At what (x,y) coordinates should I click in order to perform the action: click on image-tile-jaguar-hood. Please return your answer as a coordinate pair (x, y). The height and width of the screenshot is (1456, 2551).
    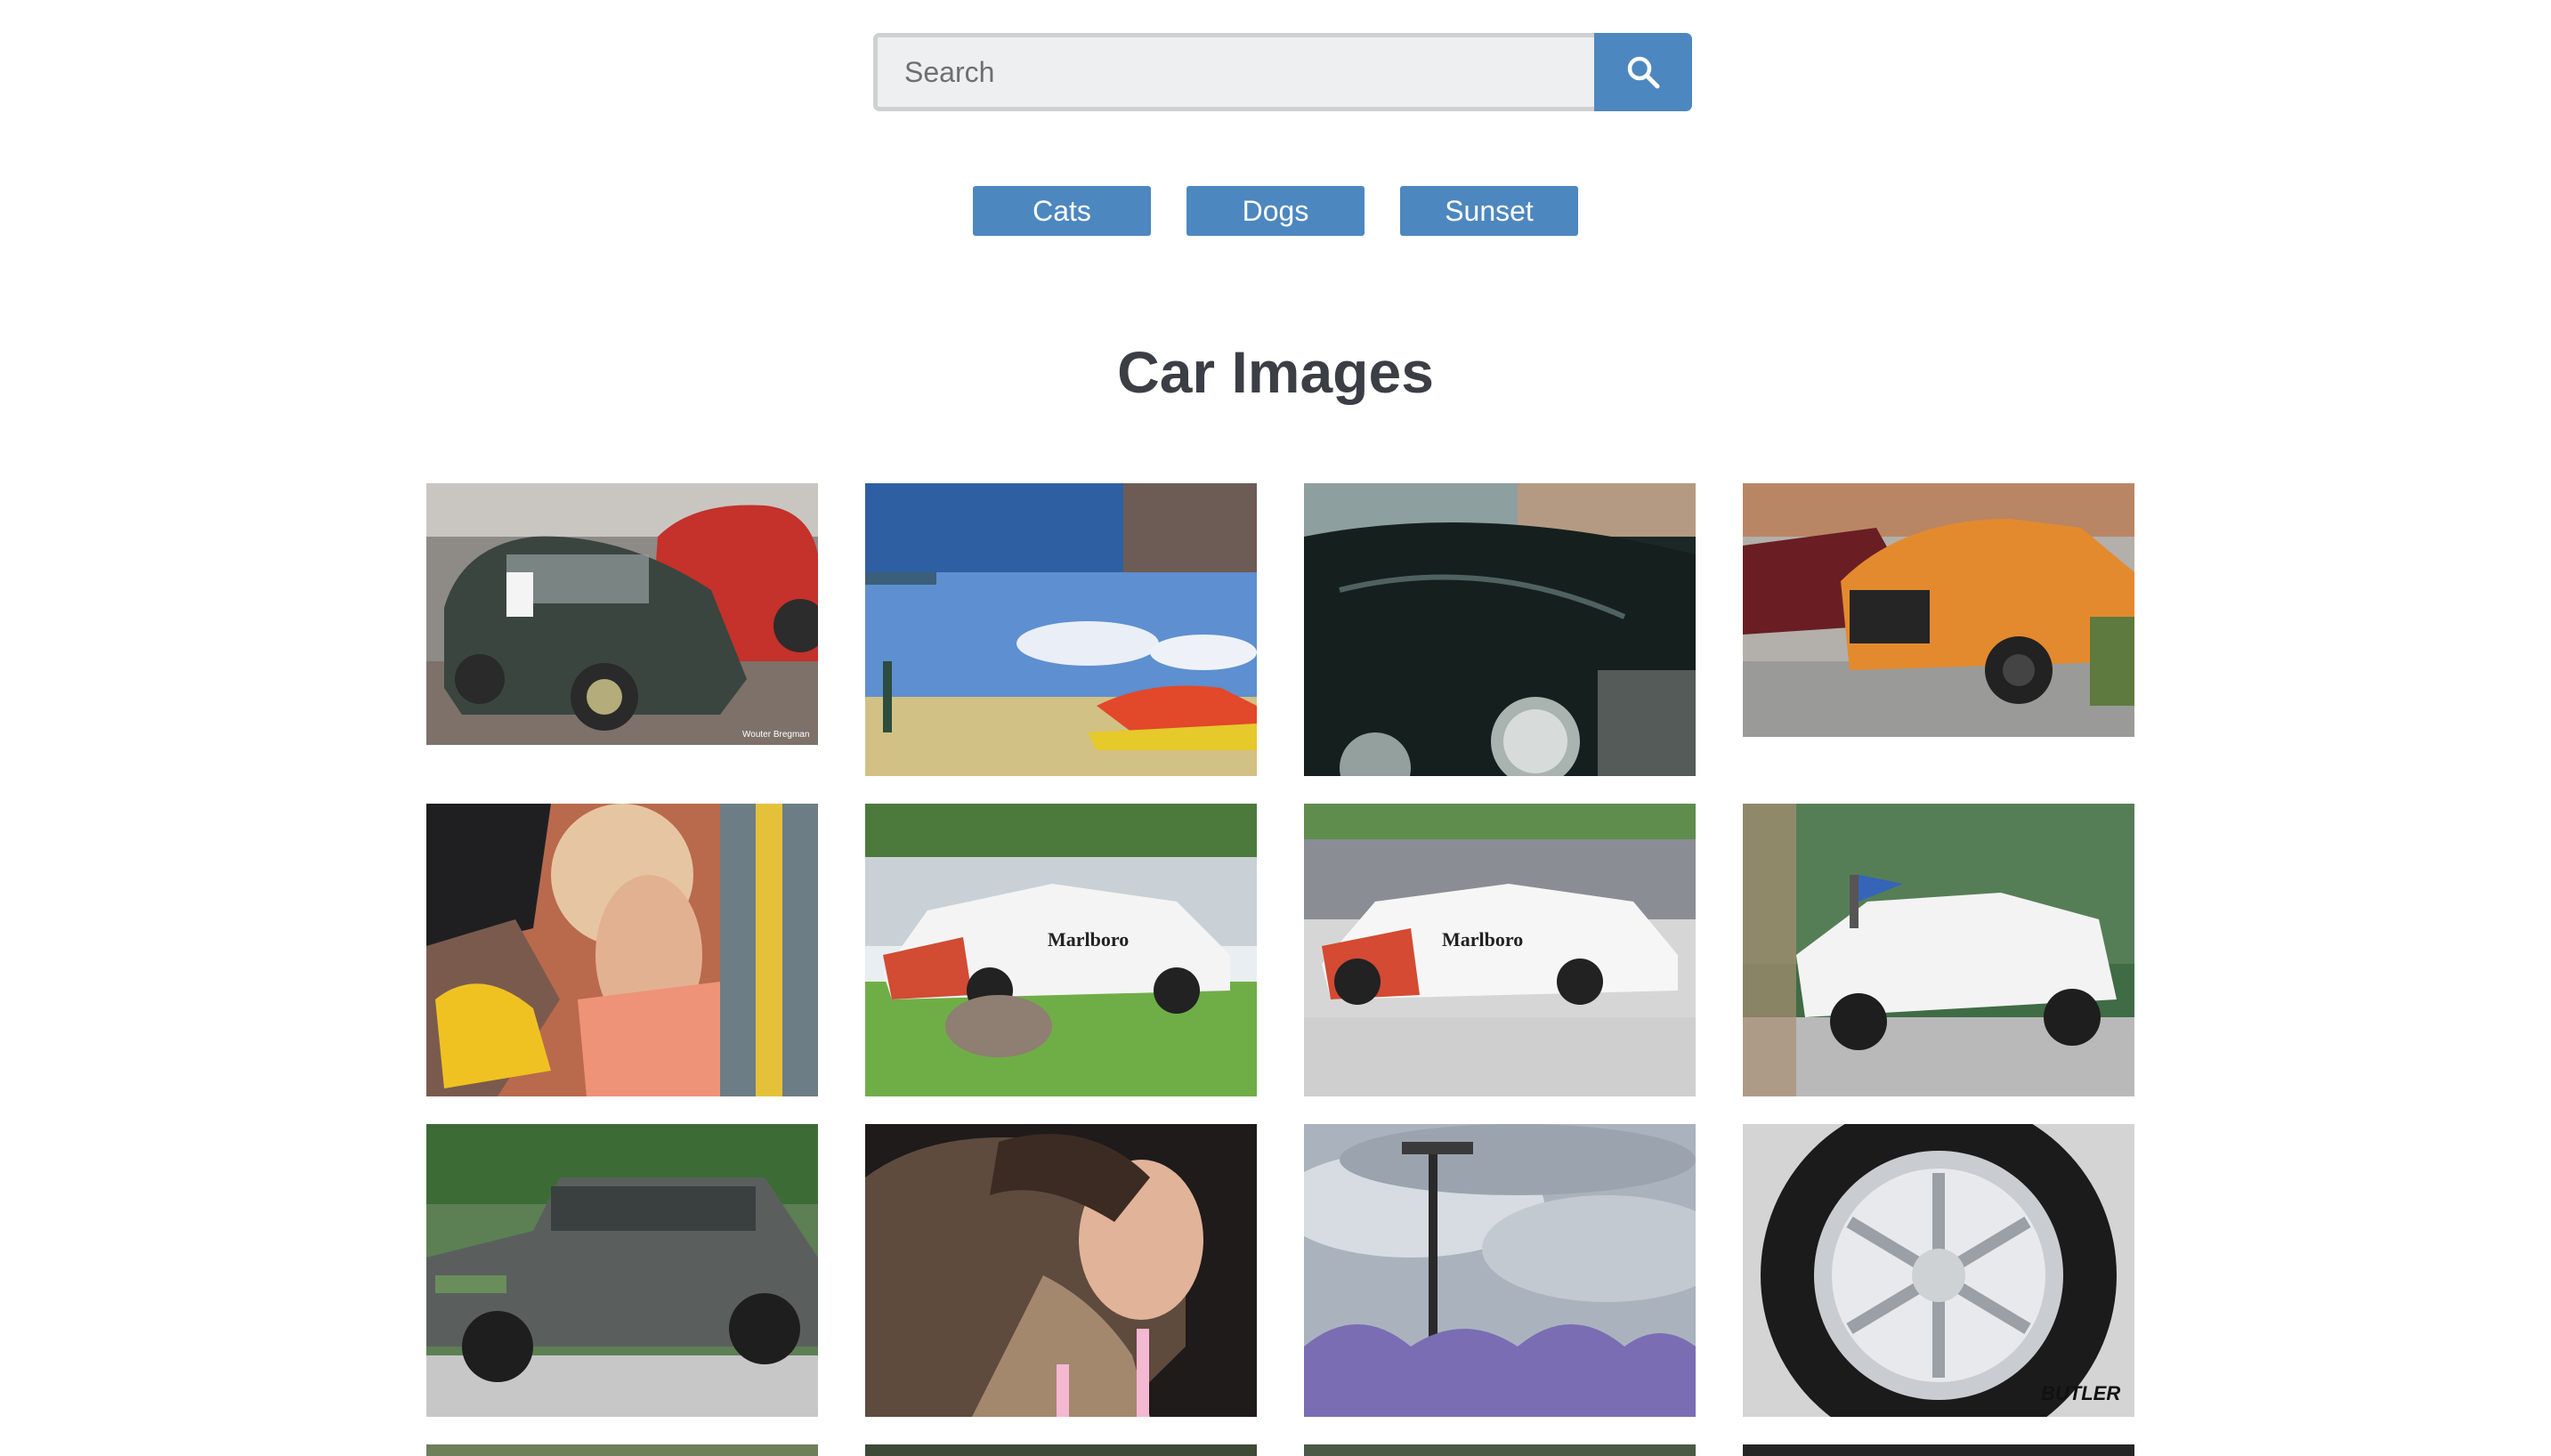
    Looking at the image, I should click on (1500, 629).